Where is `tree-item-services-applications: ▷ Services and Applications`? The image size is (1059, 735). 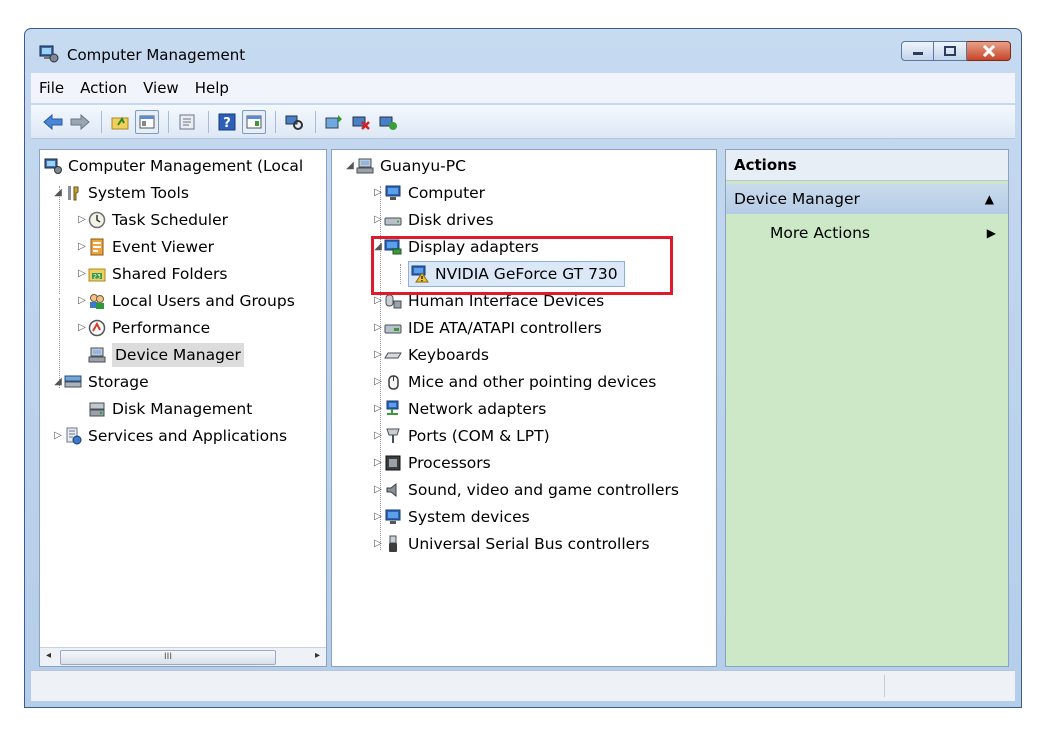 tree-item-services-applications: ▷ Services and Applications is located at coordinates (169, 436).